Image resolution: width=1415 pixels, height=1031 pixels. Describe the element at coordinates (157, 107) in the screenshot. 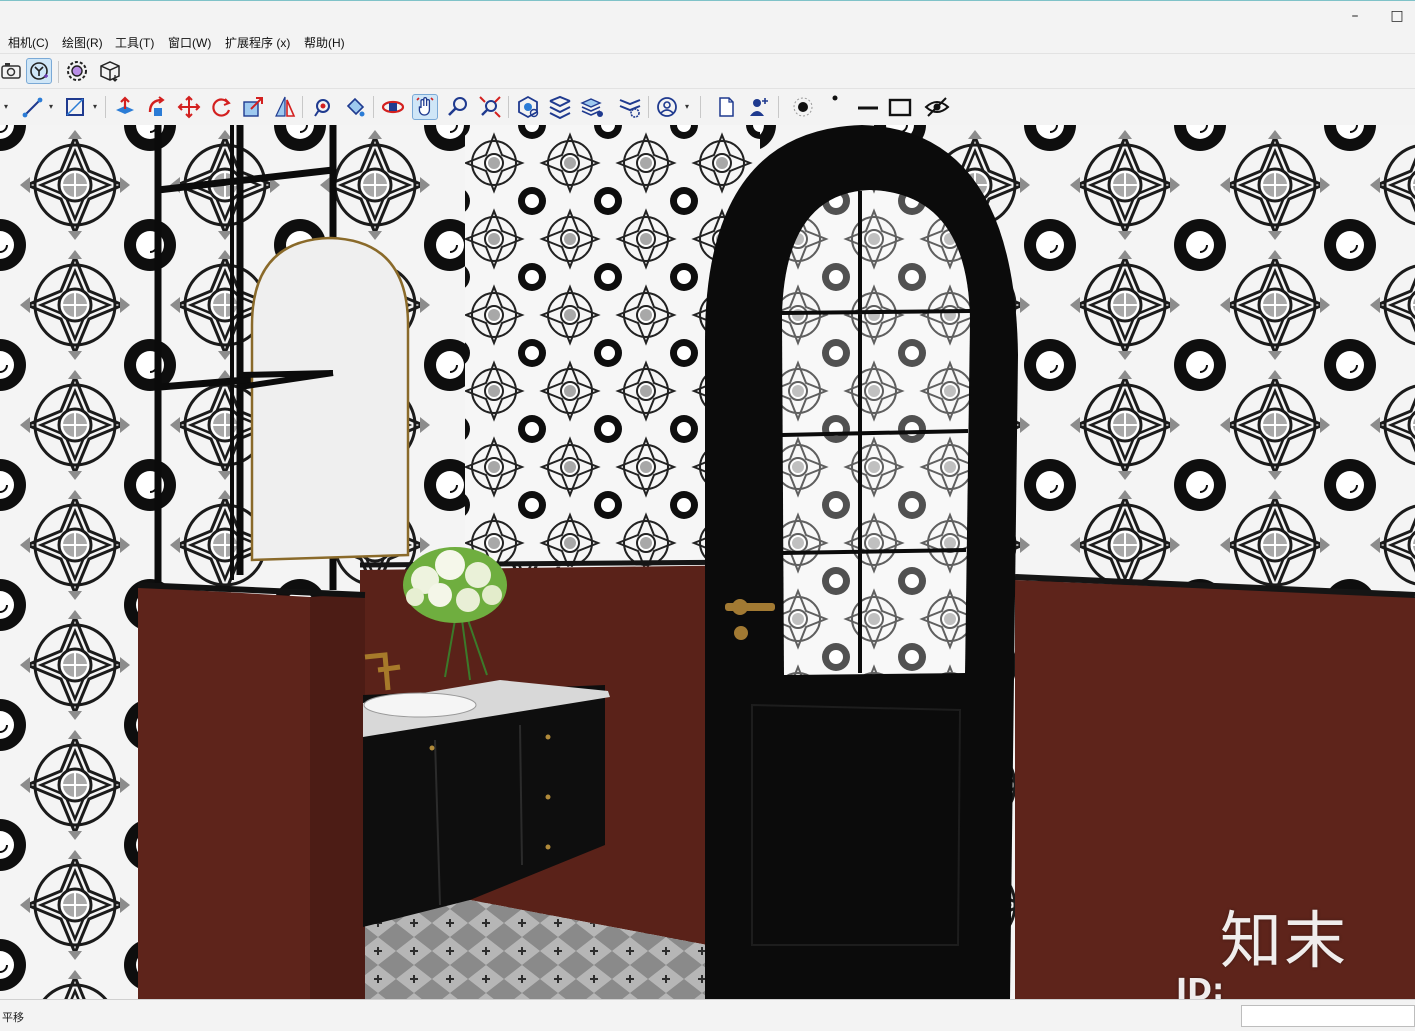

I see `follow-me-icon` at that location.